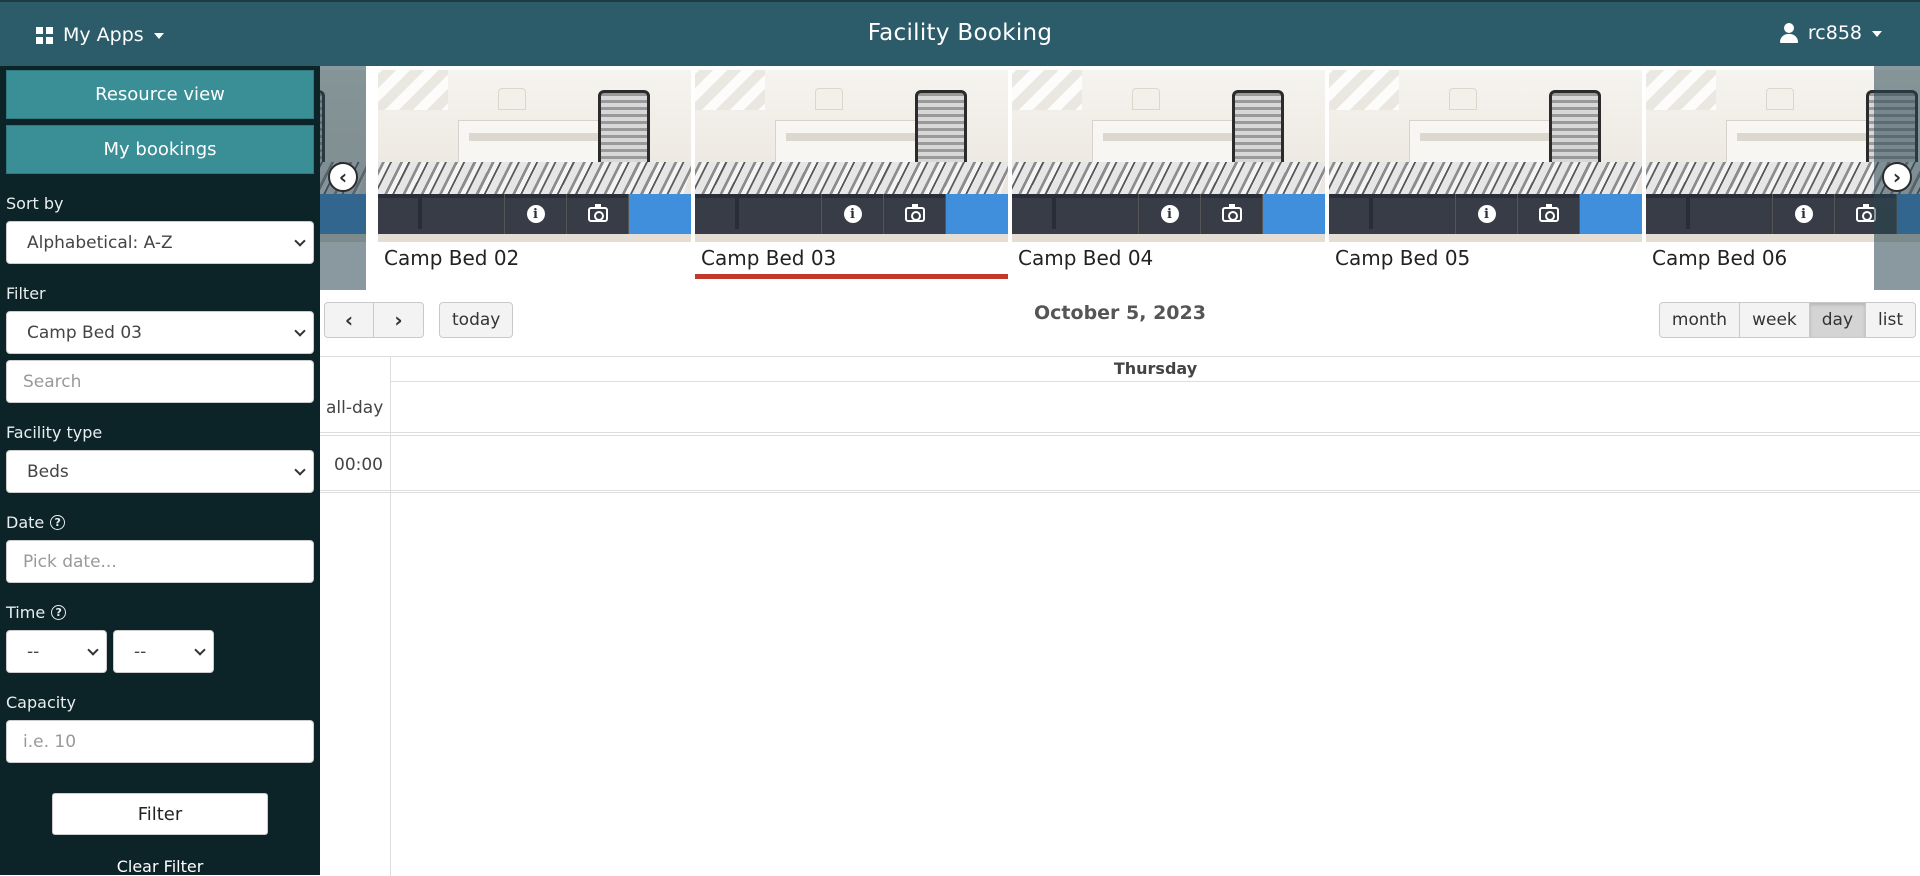  Describe the element at coordinates (160, 381) in the screenshot. I see `search-input: Search` at that location.